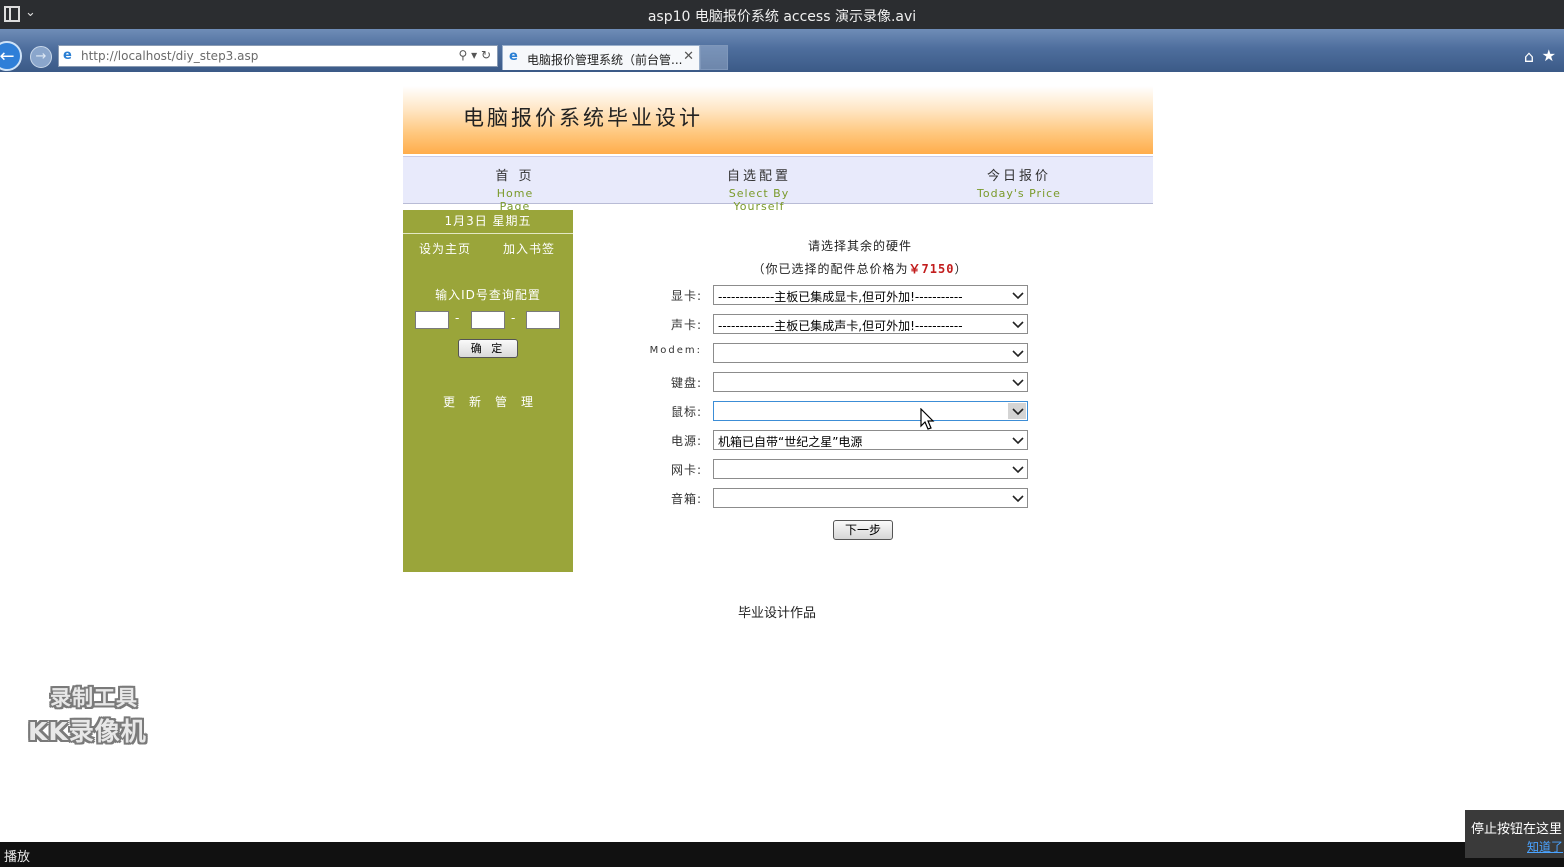  I want to click on graphics-card-select: -------------主板已集成显卡,但可外加!-----------, so click(870, 295).